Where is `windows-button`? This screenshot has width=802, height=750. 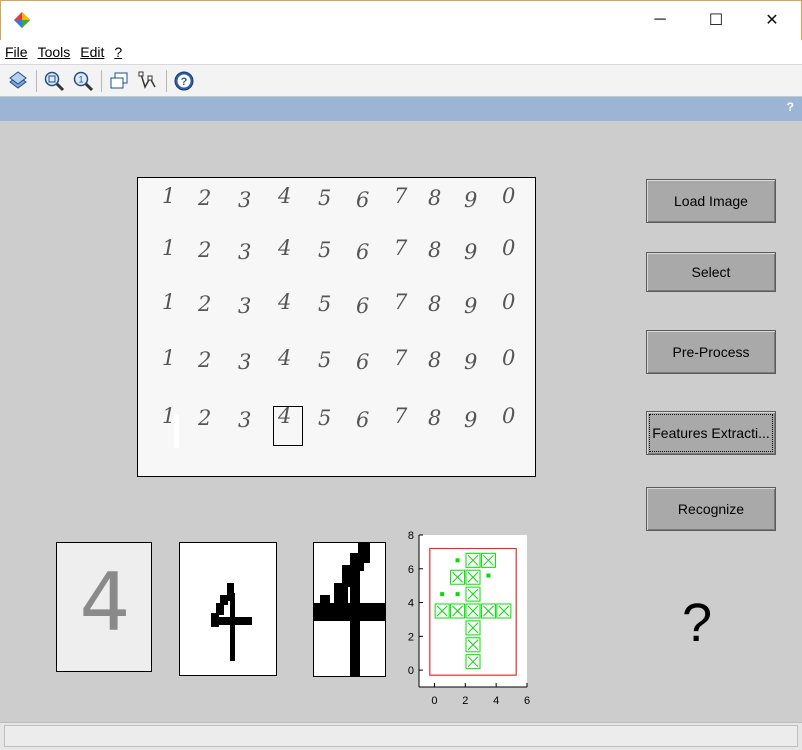
windows-button is located at coordinates (119, 81).